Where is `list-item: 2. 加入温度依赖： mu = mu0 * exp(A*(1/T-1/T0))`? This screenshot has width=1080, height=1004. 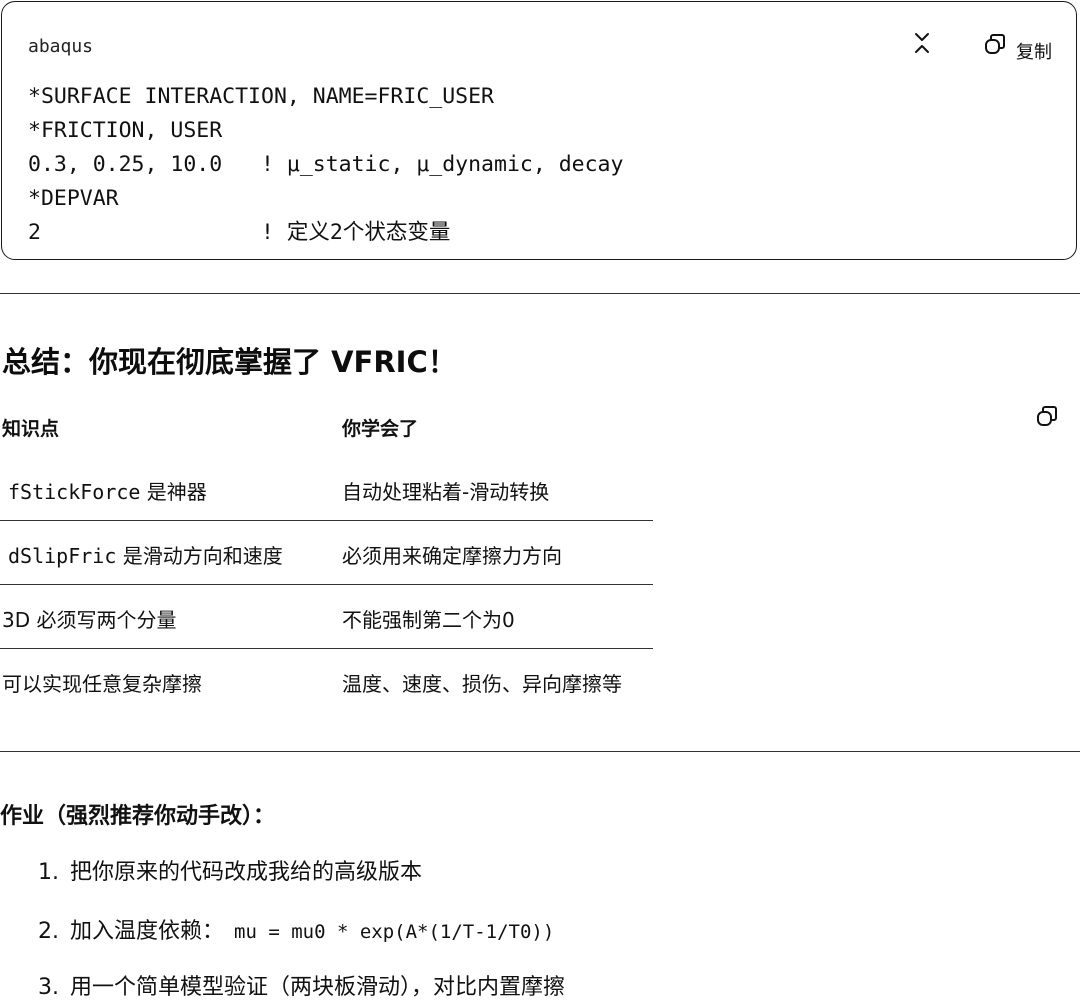 list-item: 2. 加入温度依赖： mu = mu0 * exp(A*(1/T-1/T0)) is located at coordinates (538, 932).